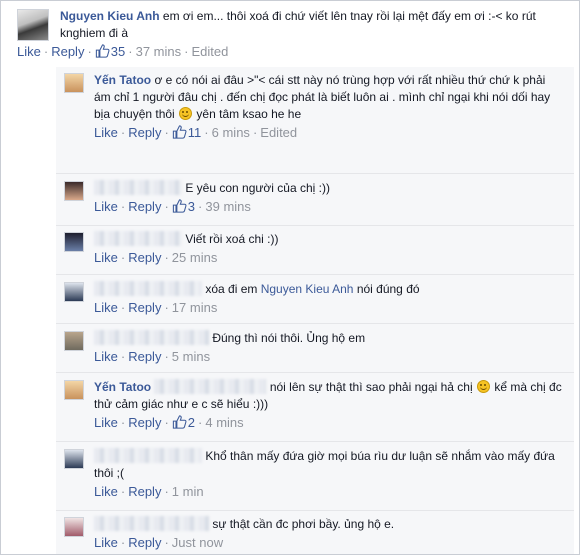 The image size is (580, 555). I want to click on like-count: 11, so click(195, 132).